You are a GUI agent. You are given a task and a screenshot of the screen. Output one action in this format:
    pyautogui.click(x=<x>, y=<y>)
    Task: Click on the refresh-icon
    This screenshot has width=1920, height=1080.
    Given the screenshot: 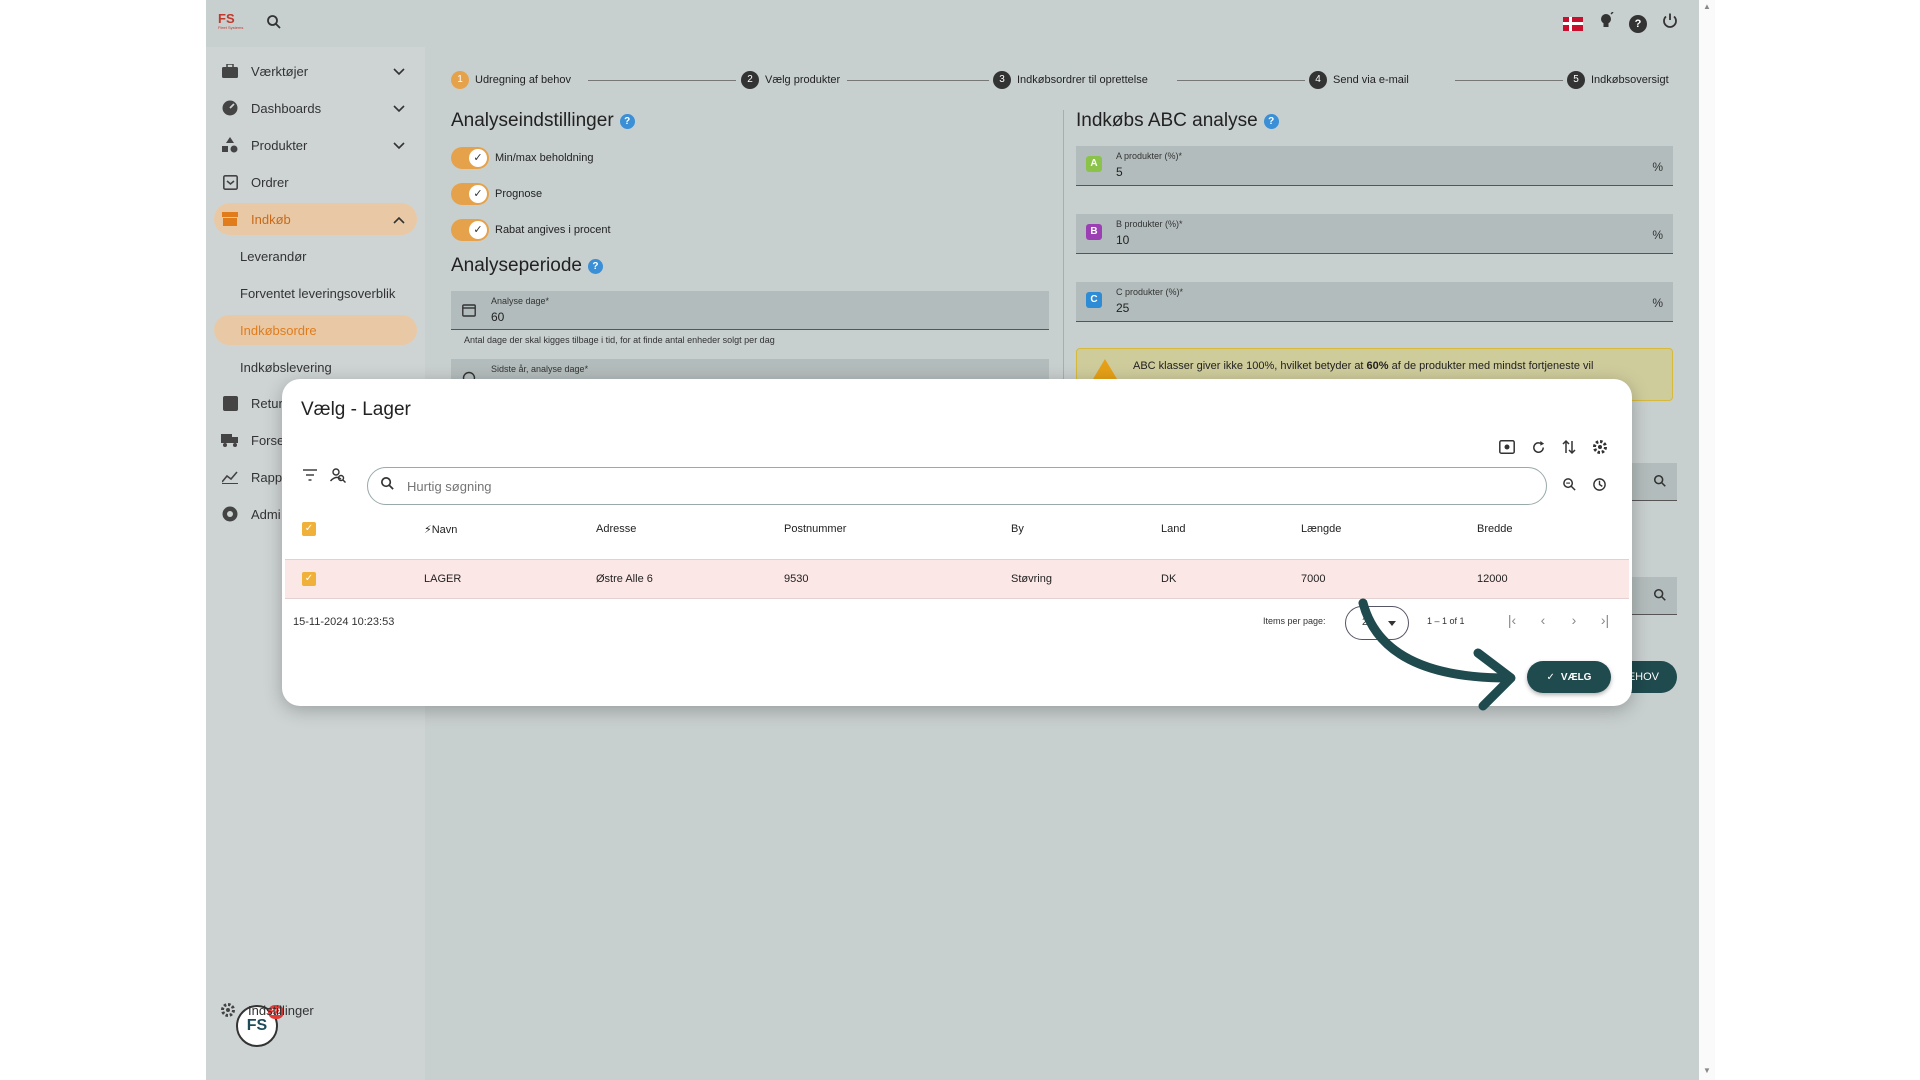 What is the action you would take?
    pyautogui.click(x=1538, y=447)
    